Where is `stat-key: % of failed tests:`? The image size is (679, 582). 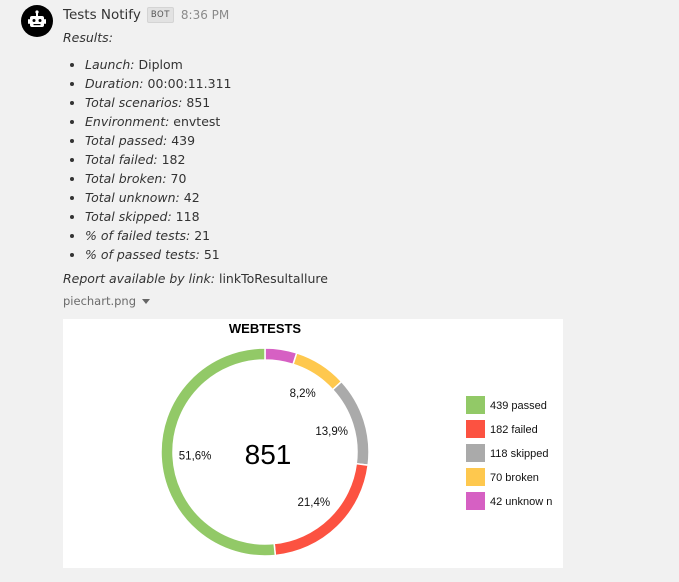
stat-key: % of failed tests: is located at coordinates (138, 235).